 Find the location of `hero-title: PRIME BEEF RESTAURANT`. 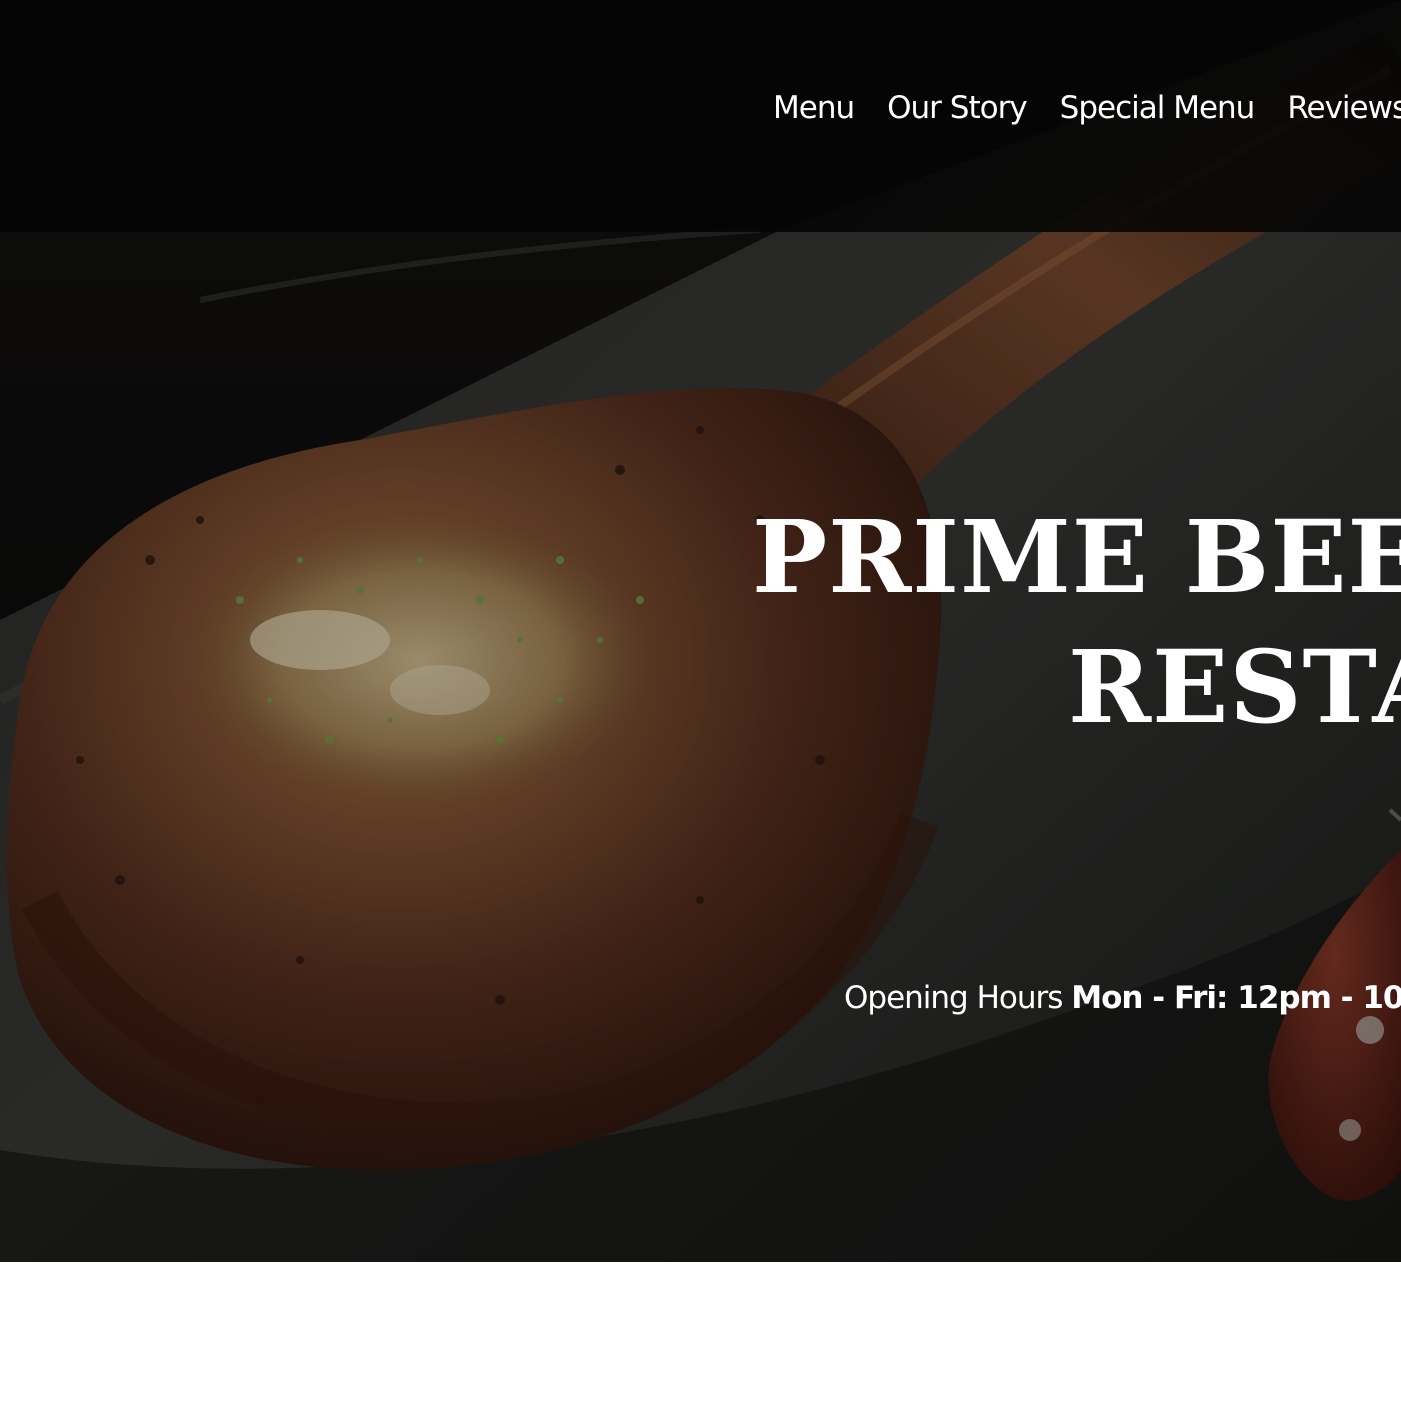

hero-title: PRIME BEEF RESTAURANT is located at coordinates (1076, 622).